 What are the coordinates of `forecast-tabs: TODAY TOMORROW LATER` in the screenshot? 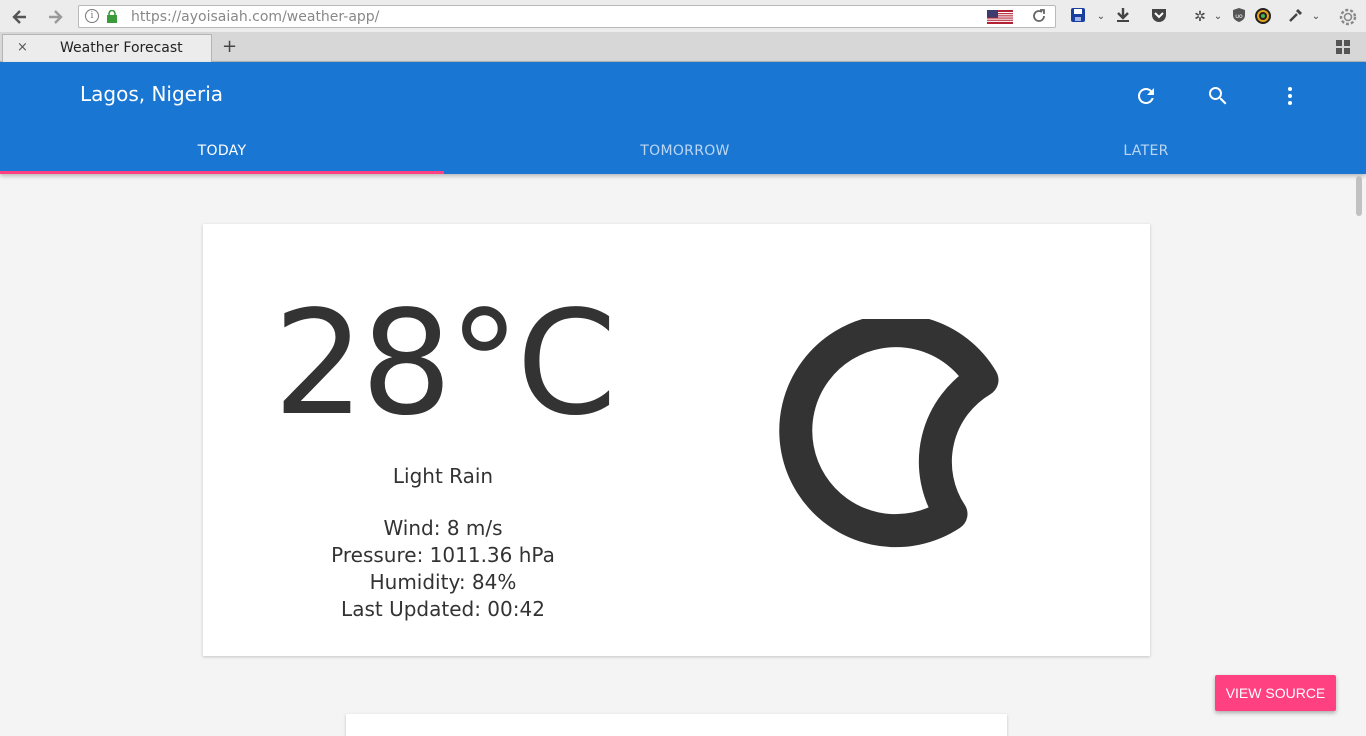 It's located at (683, 152).